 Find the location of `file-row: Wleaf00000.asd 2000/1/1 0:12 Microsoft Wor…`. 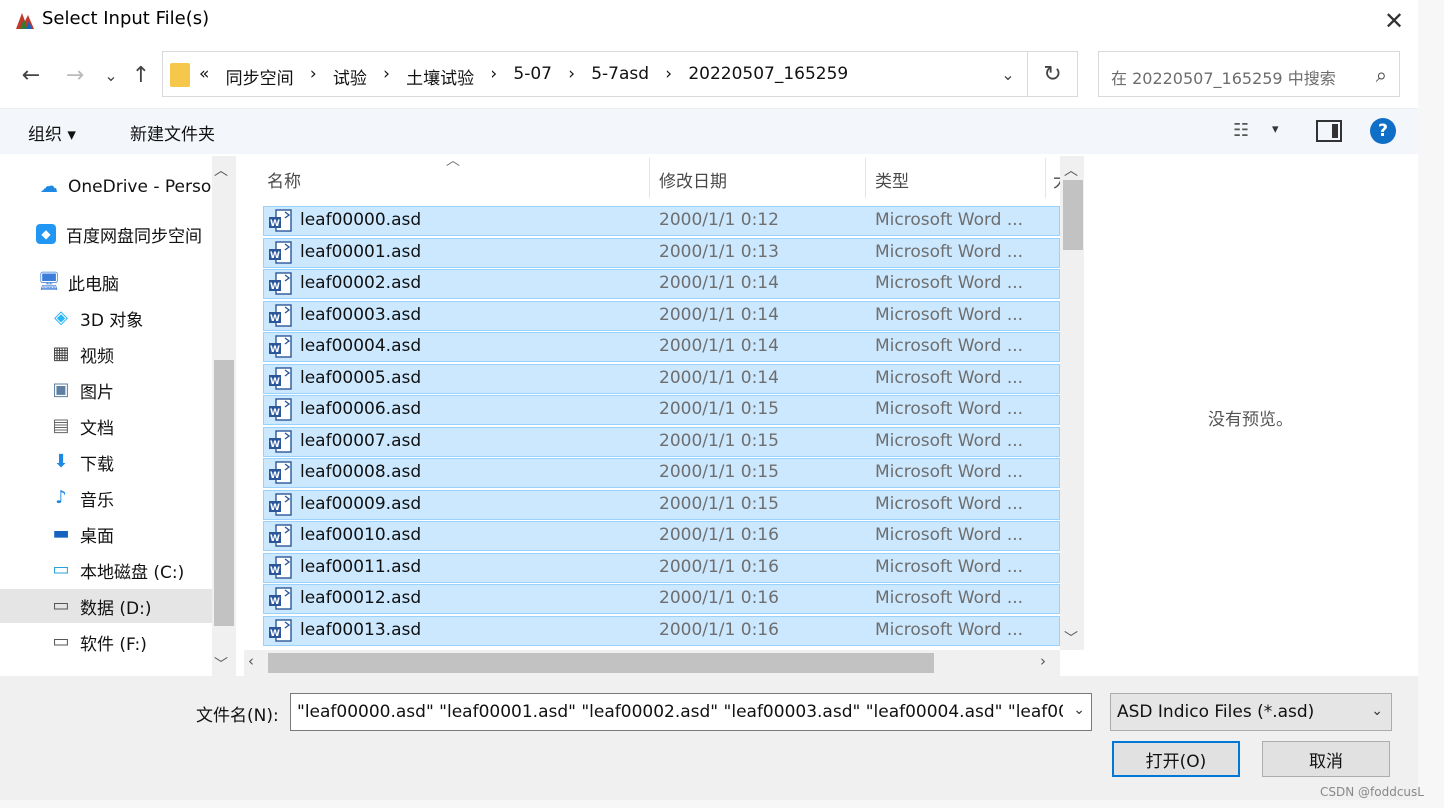

file-row: Wleaf00000.asd 2000/1/1 0:12 Microsoft Wor… is located at coordinates (661, 221).